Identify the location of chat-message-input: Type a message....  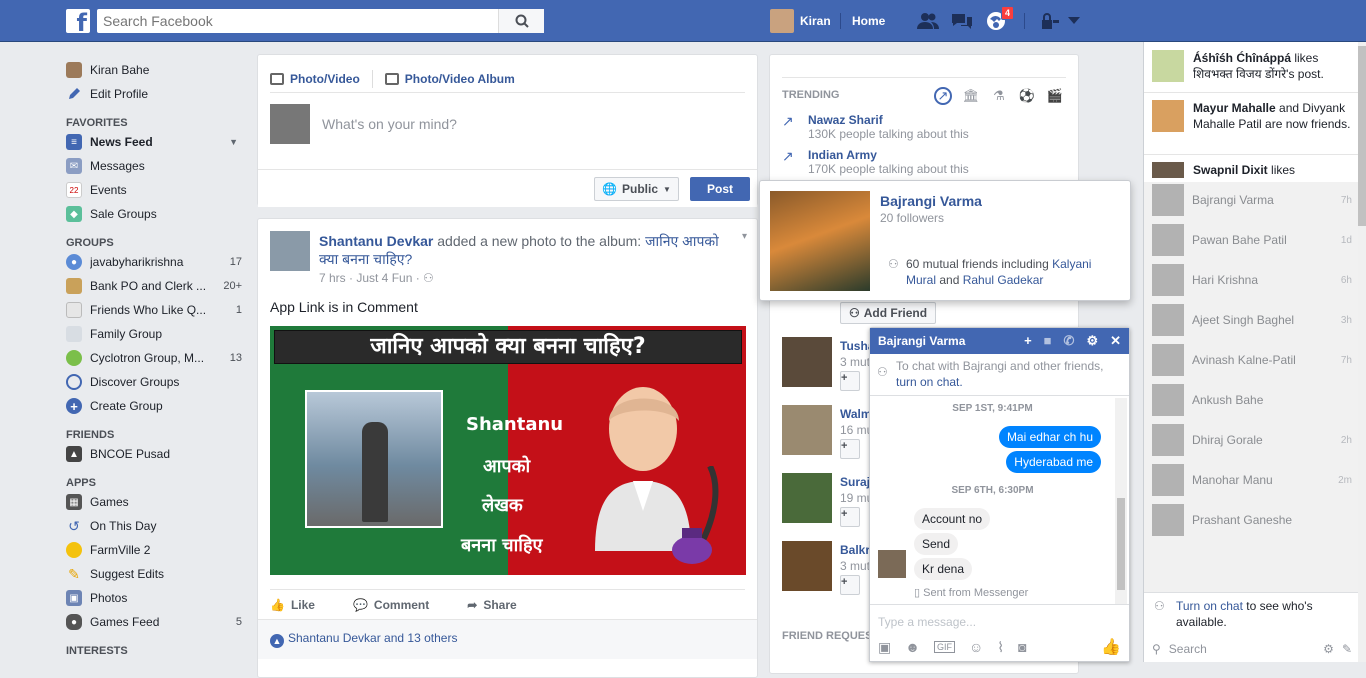
(999, 620).